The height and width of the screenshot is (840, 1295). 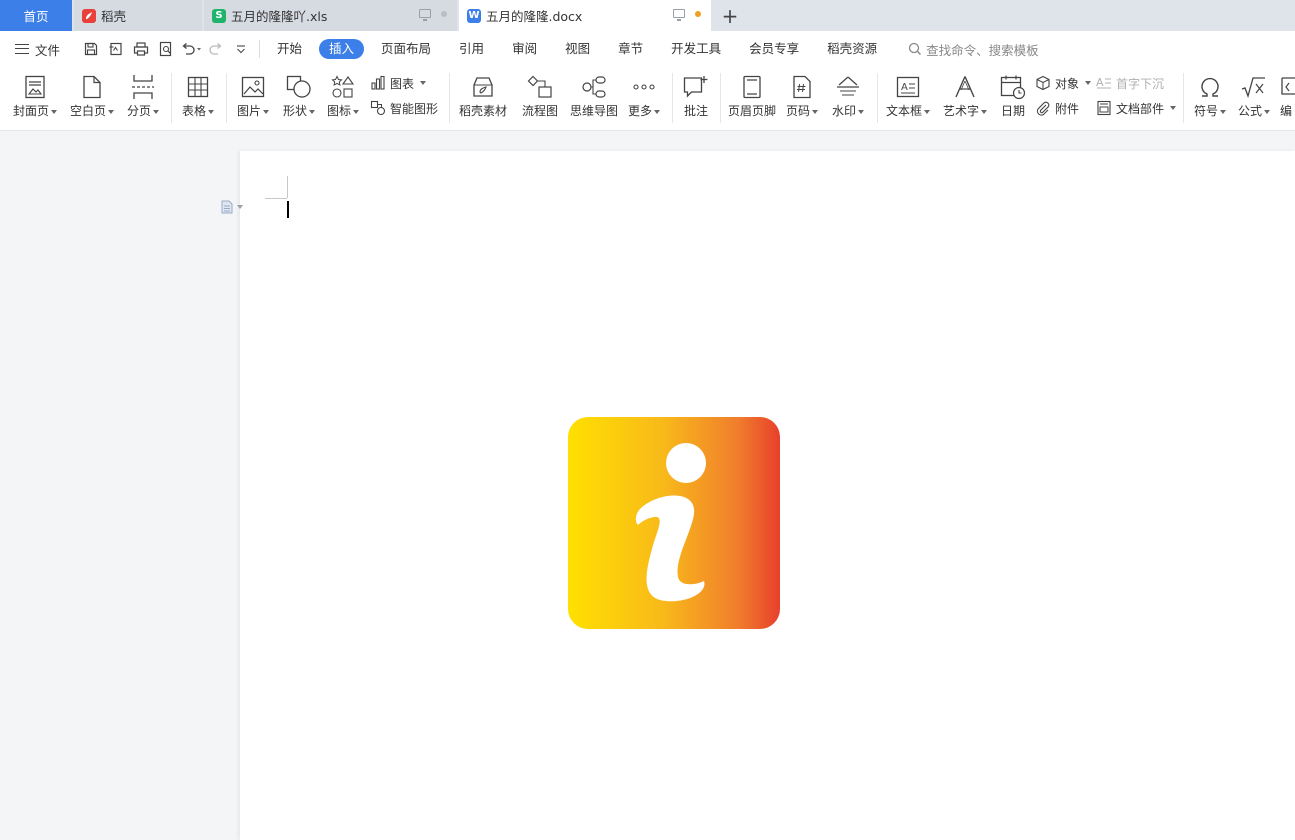 I want to click on save-icon, so click(x=90, y=49).